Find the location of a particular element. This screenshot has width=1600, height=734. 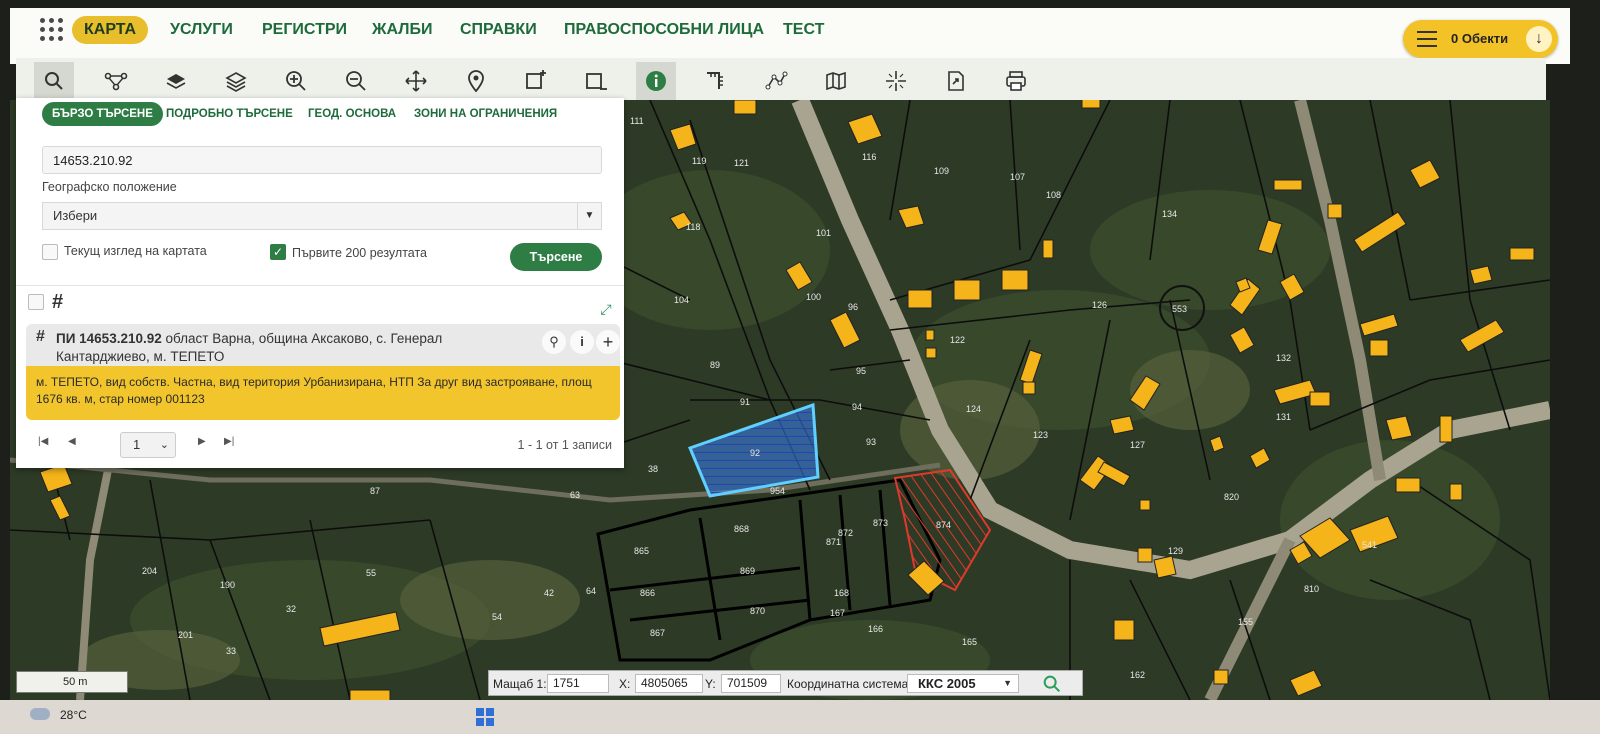

tab-quick-search: БЪРЗО ТЪРСЕНЕ is located at coordinates (102, 114).